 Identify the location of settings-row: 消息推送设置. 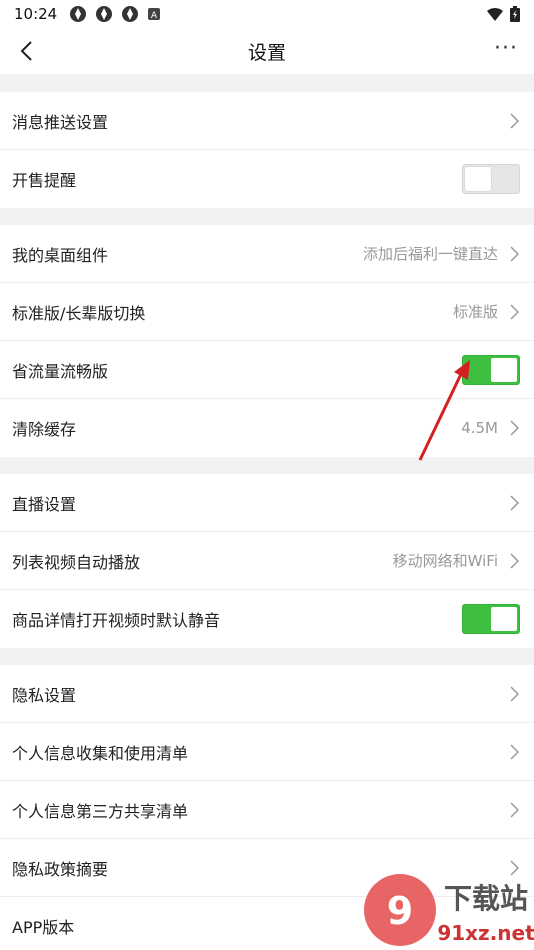
(267, 121).